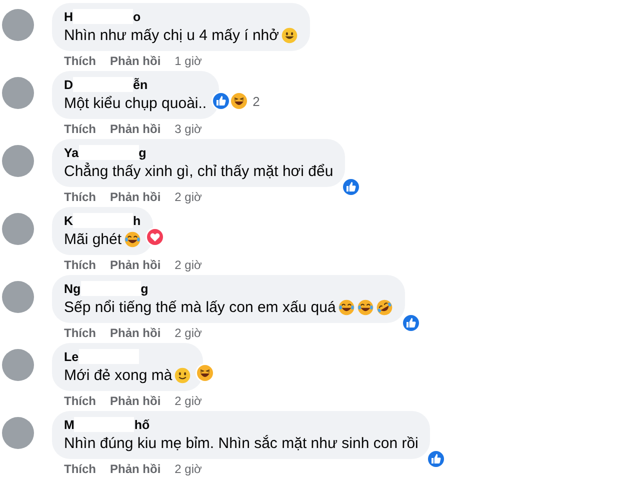  I want to click on comment-text: Một kiểu chụp quoài.., so click(135, 103).